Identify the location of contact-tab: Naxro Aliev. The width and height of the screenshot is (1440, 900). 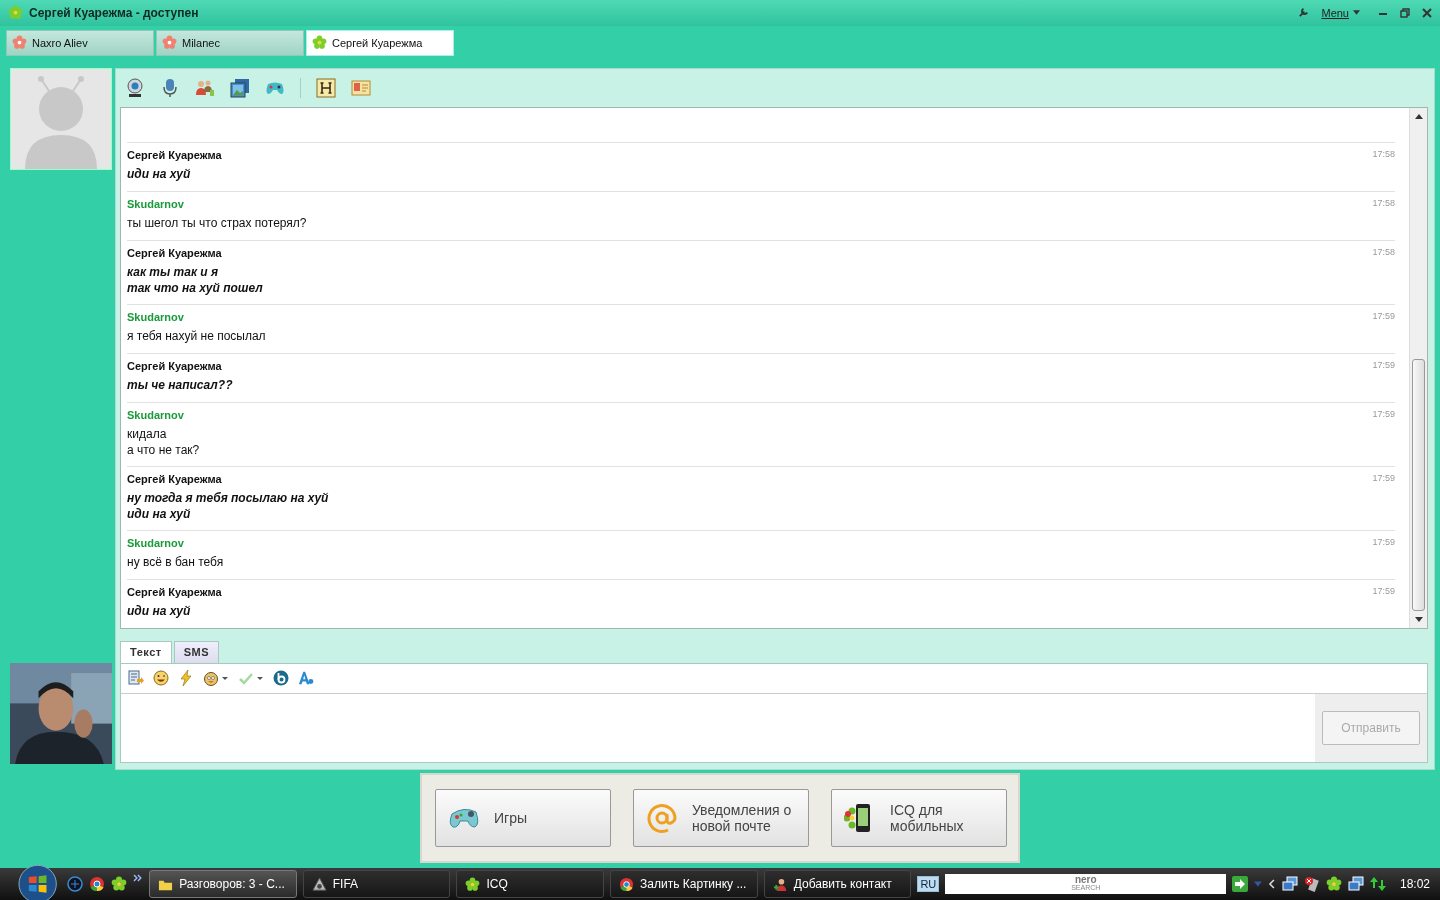
(80, 42).